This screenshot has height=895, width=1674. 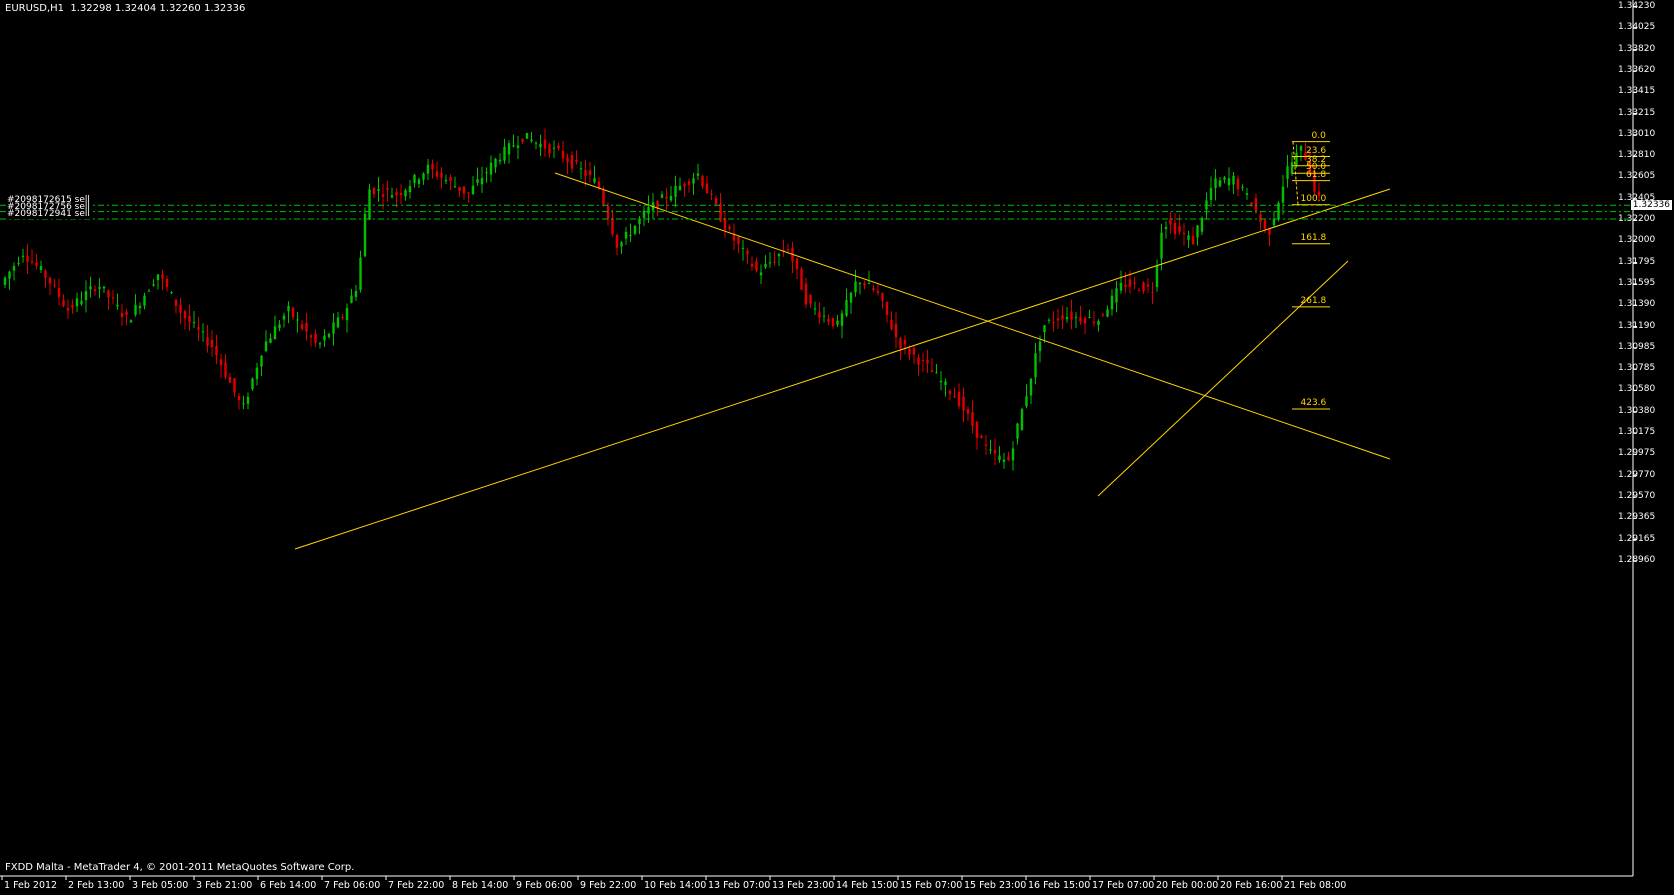 I want to click on time-tick-label: 16 Feb 15:00, so click(x=1059, y=885).